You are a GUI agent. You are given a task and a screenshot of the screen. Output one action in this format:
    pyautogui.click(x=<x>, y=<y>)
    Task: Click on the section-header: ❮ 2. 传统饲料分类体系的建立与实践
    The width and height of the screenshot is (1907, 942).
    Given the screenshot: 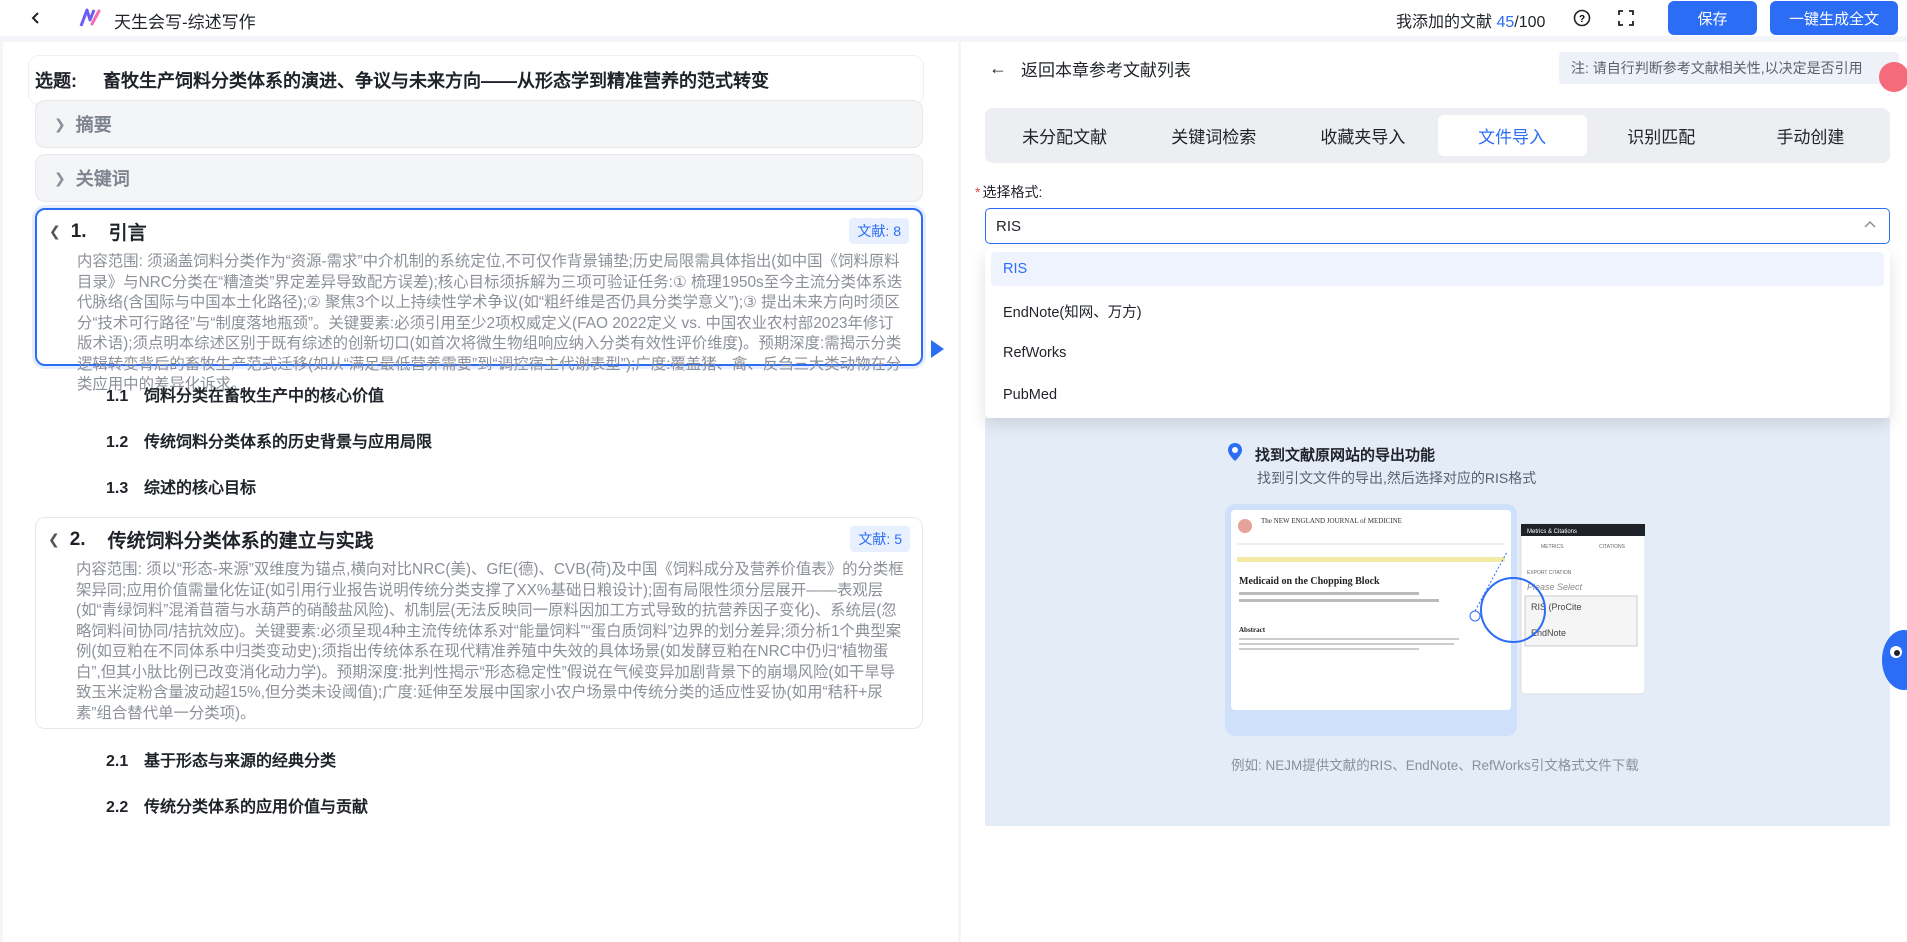 What is the action you would take?
    pyautogui.click(x=211, y=539)
    